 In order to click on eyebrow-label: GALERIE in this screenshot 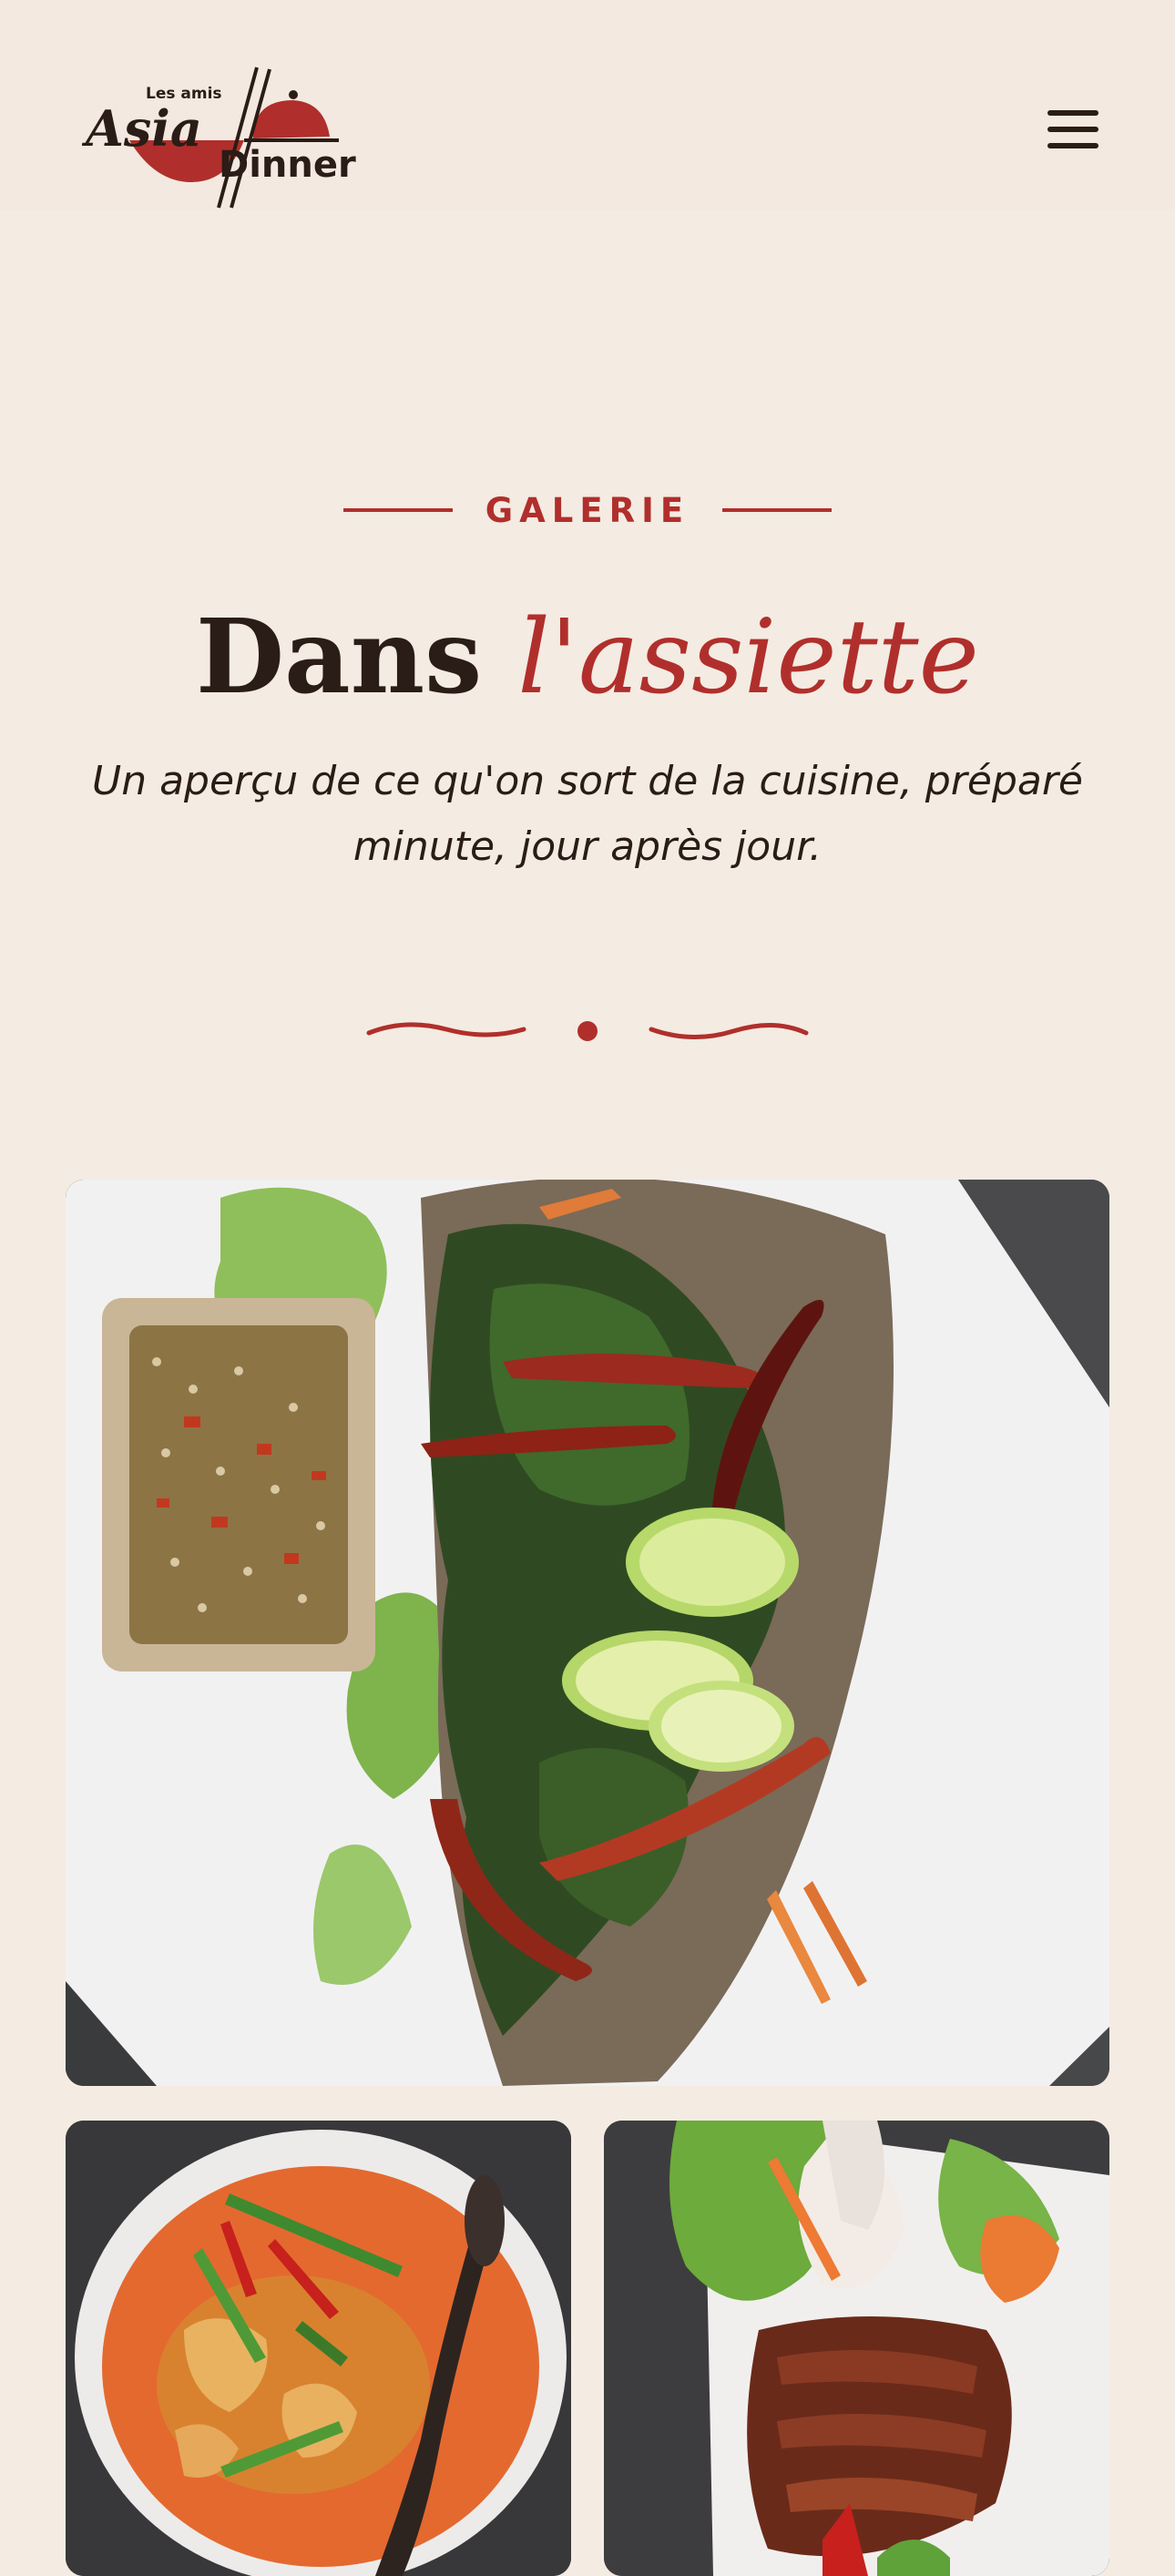, I will do `click(587, 510)`.